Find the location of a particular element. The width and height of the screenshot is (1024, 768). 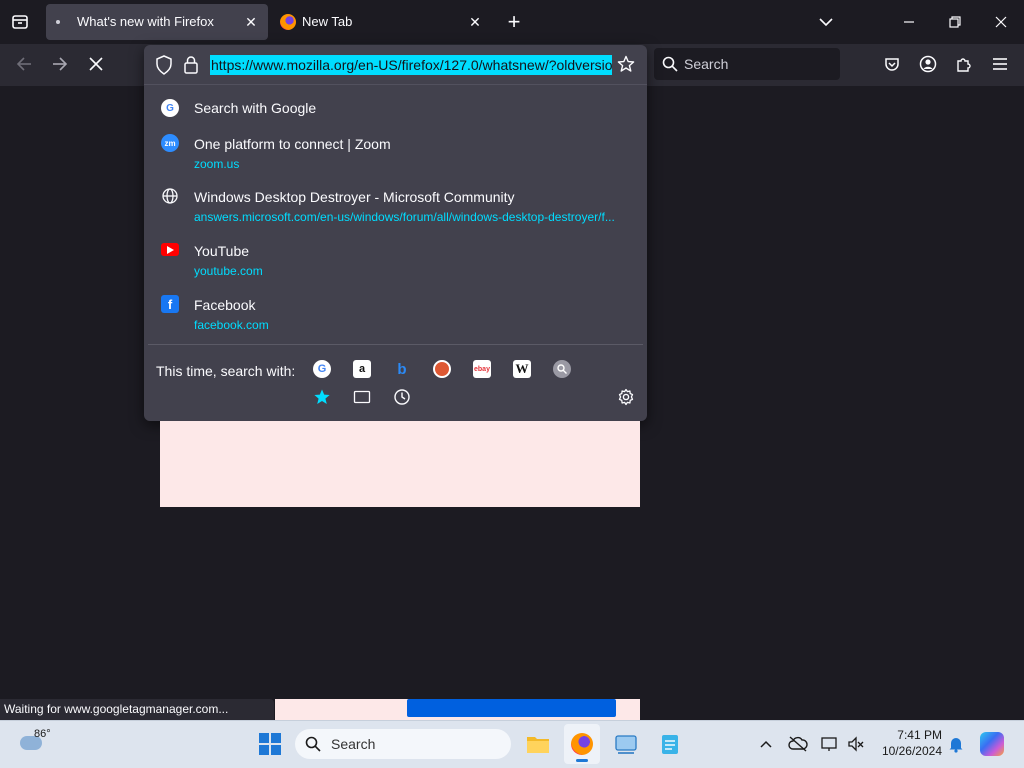

notifications-button is located at coordinates (956, 744).